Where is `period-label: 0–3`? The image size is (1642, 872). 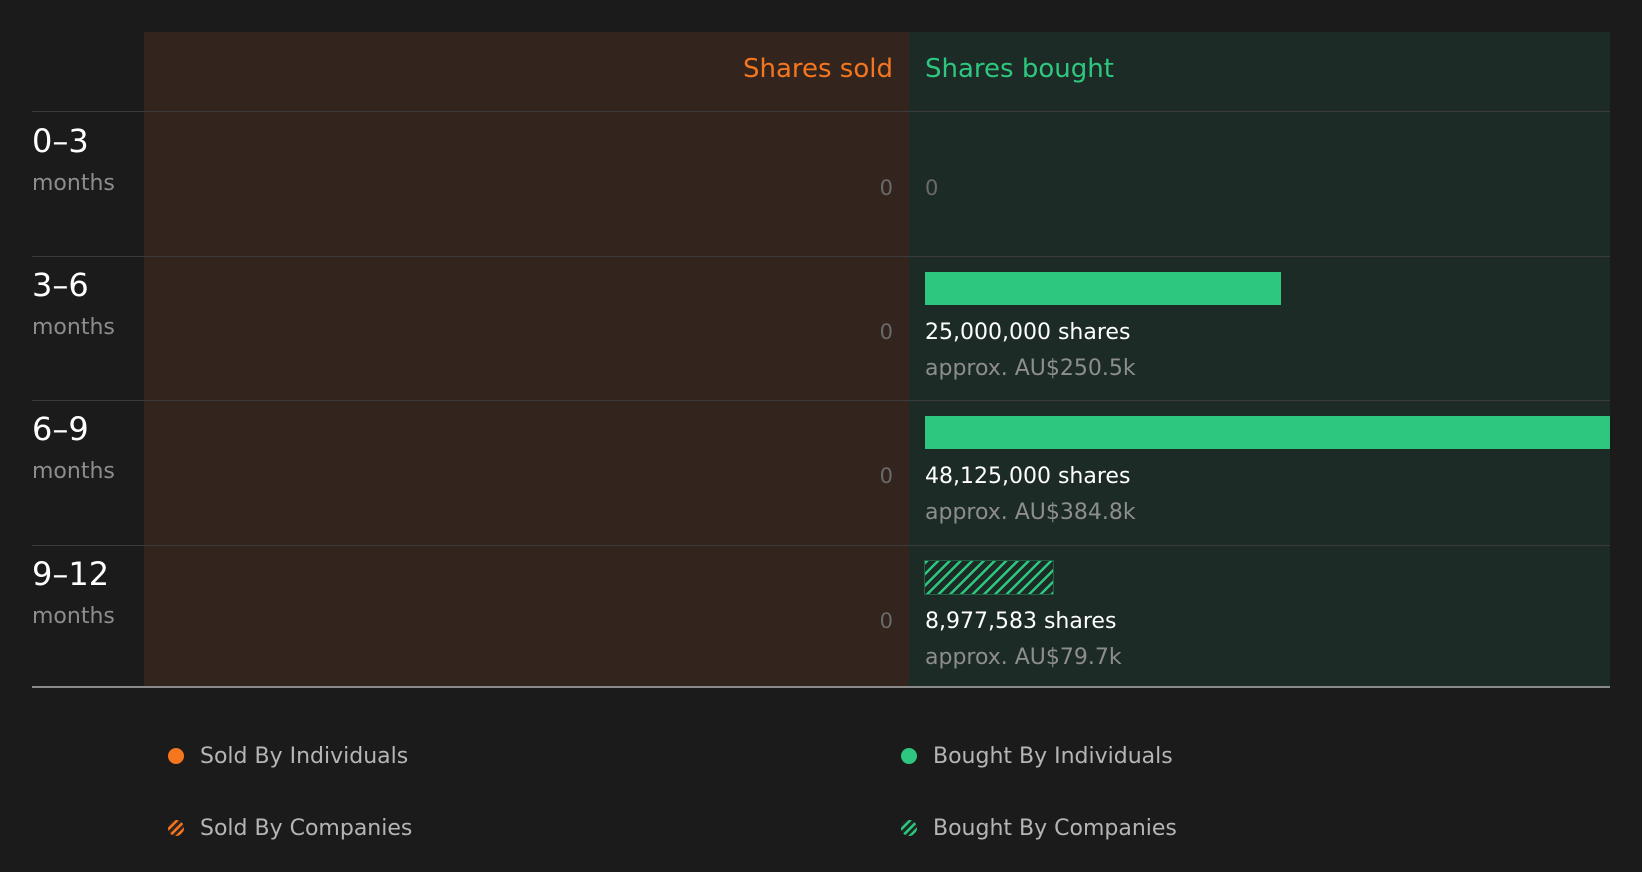 period-label: 0–3 is located at coordinates (60, 141).